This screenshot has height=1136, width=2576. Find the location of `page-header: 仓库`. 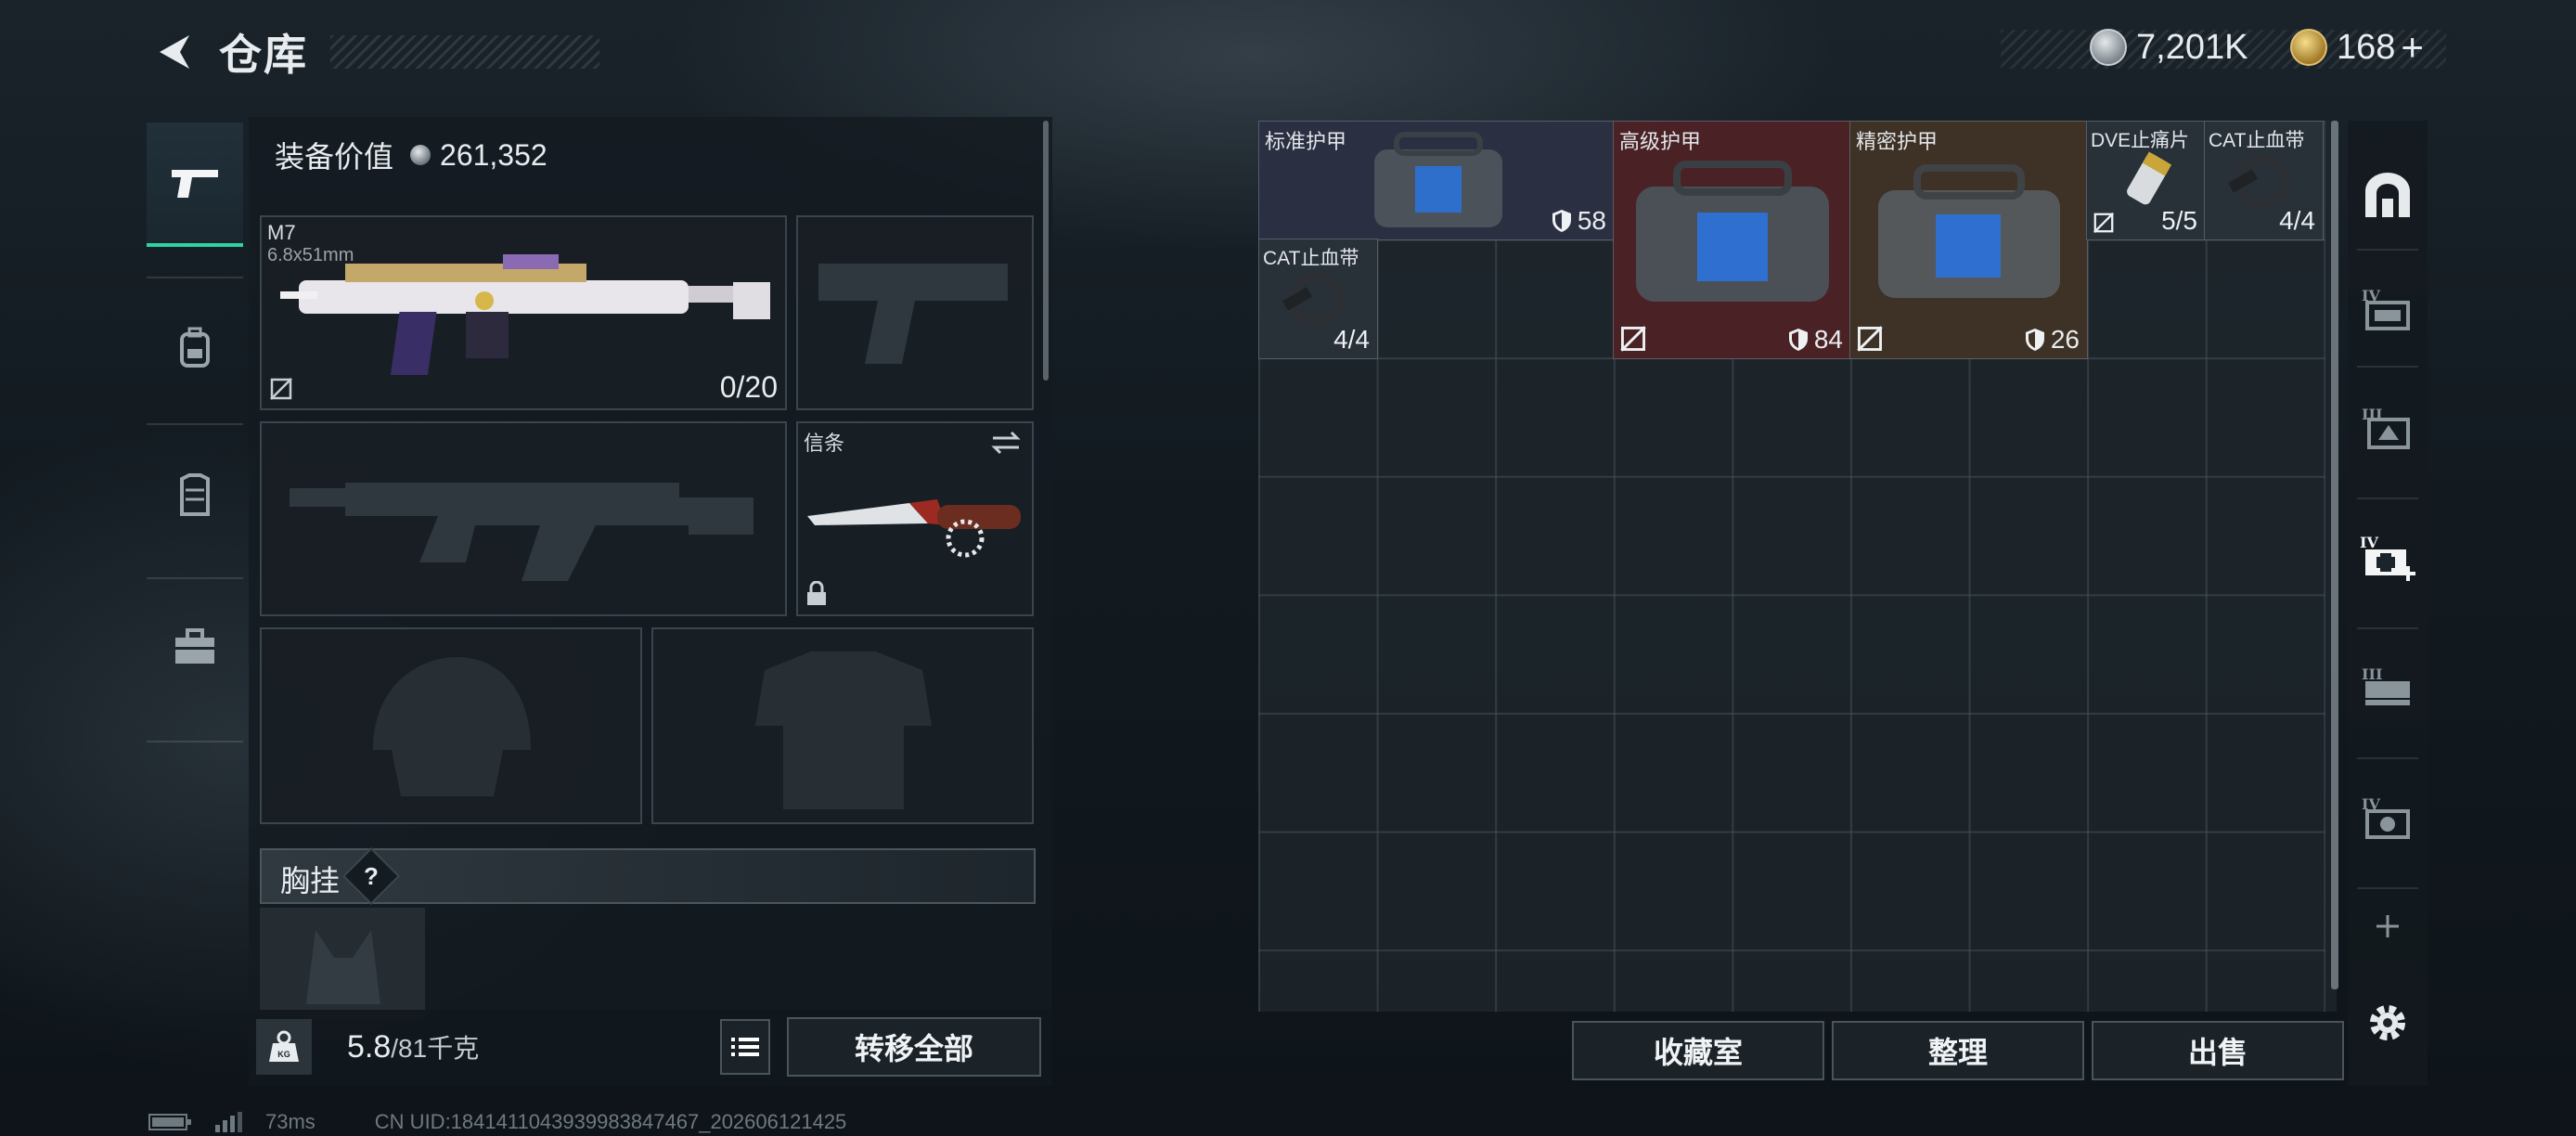

page-header: 仓库 is located at coordinates (373, 52).